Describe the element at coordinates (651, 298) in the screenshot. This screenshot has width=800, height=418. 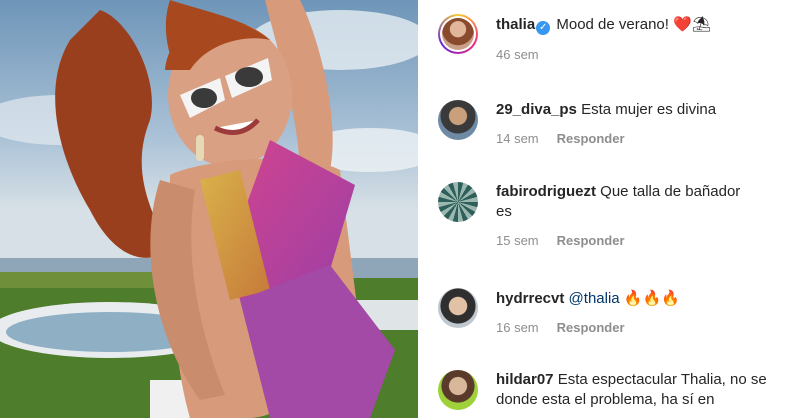
I see `fire-emoji: 🔥🔥🔥` at that location.